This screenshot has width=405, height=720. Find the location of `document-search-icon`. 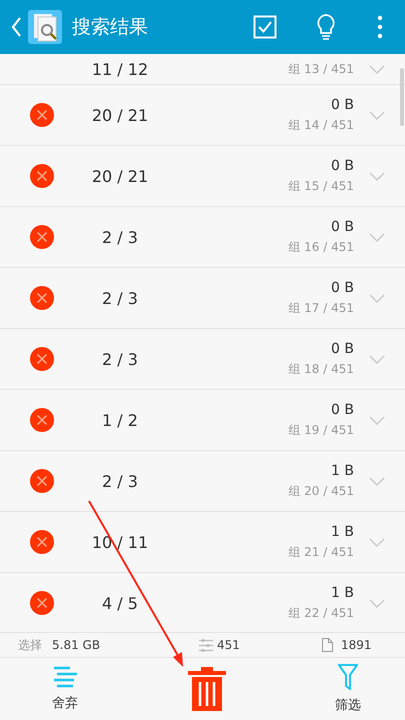

document-search-icon is located at coordinates (45, 27).